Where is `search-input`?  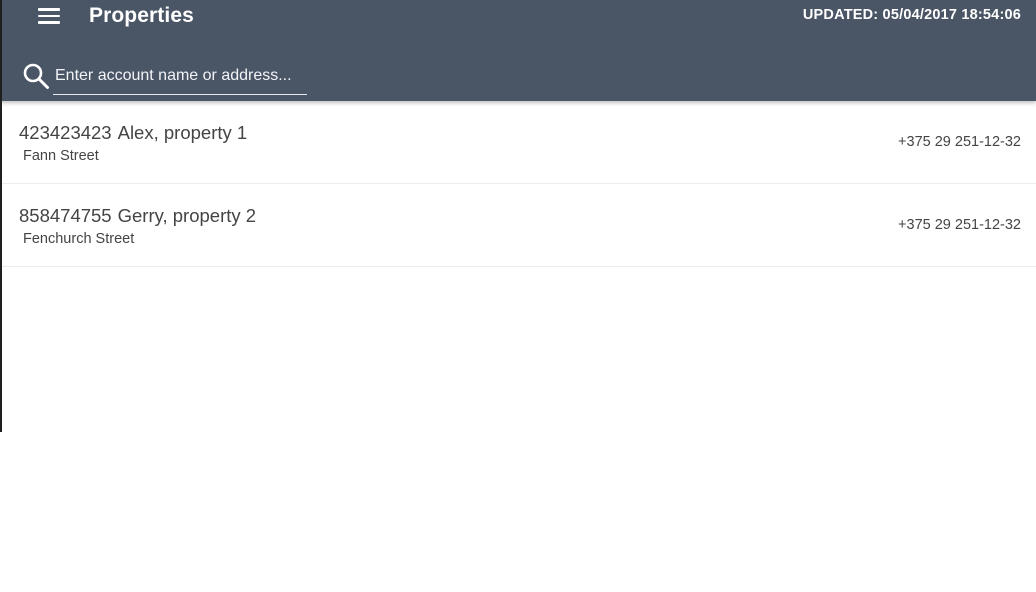
search-input is located at coordinates (181, 76).